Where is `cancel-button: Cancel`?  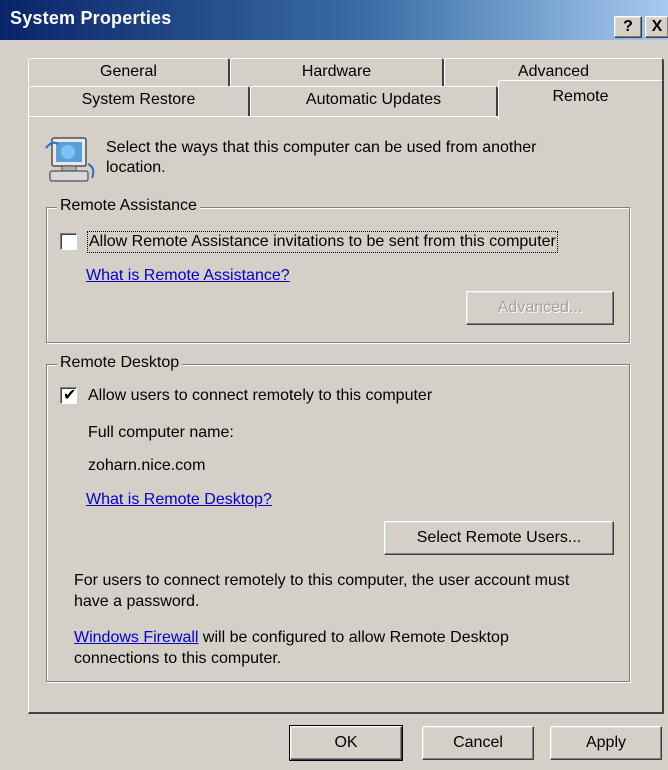
cancel-button: Cancel is located at coordinates (478, 743).